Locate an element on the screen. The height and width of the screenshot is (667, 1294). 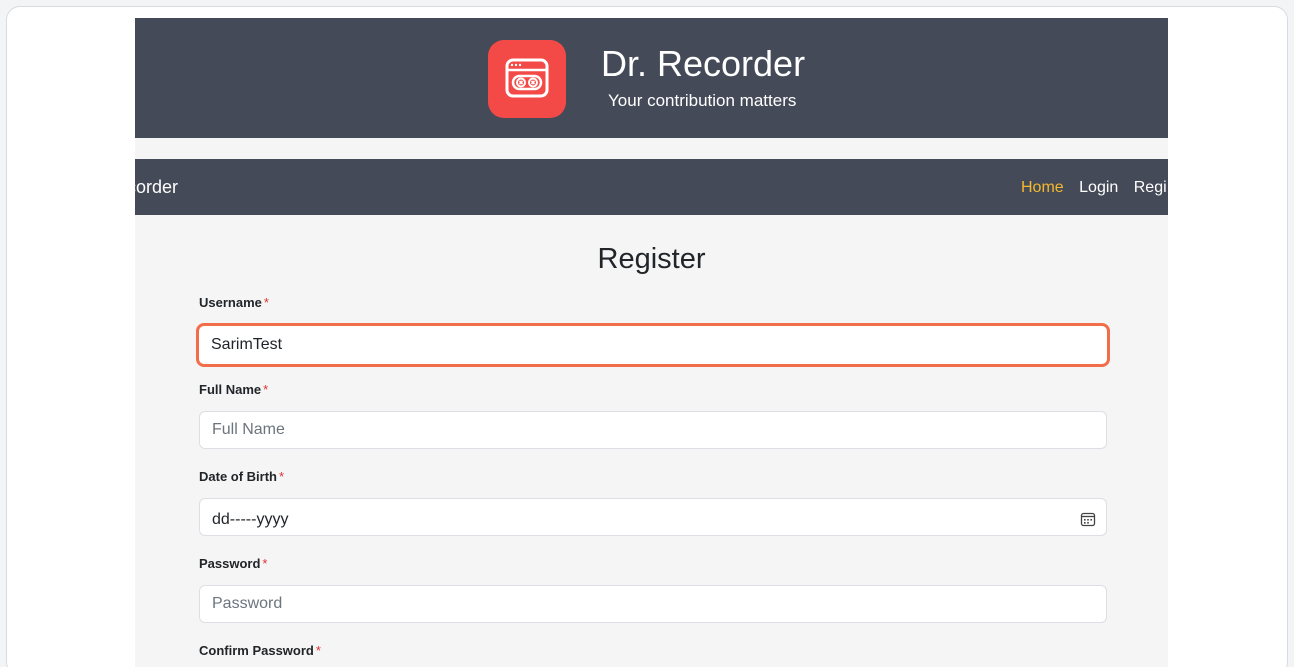
recorder-window-icon is located at coordinates (527, 78).